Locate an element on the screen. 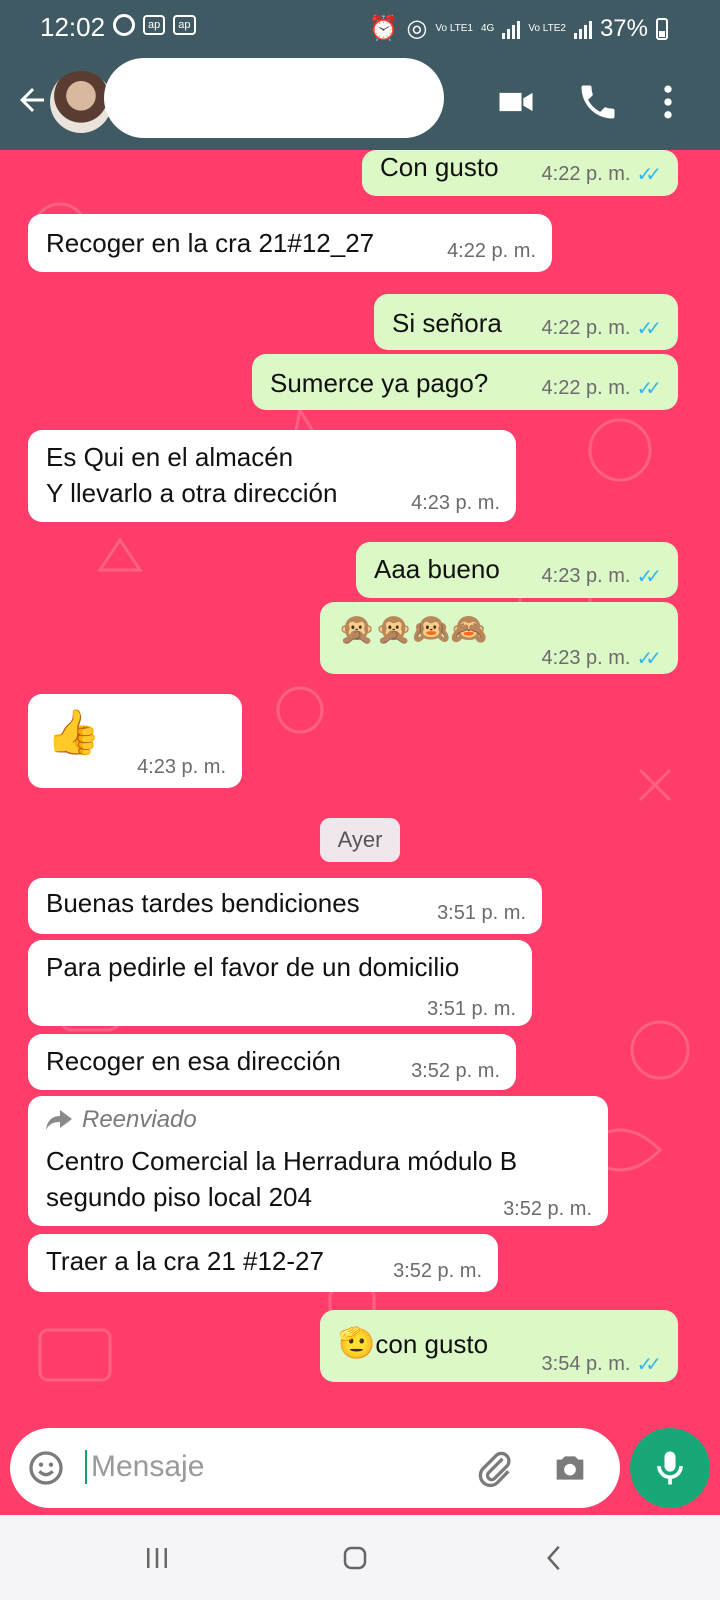 Image resolution: width=720 pixels, height=1600 pixels. mic-icon is located at coordinates (670, 1468).